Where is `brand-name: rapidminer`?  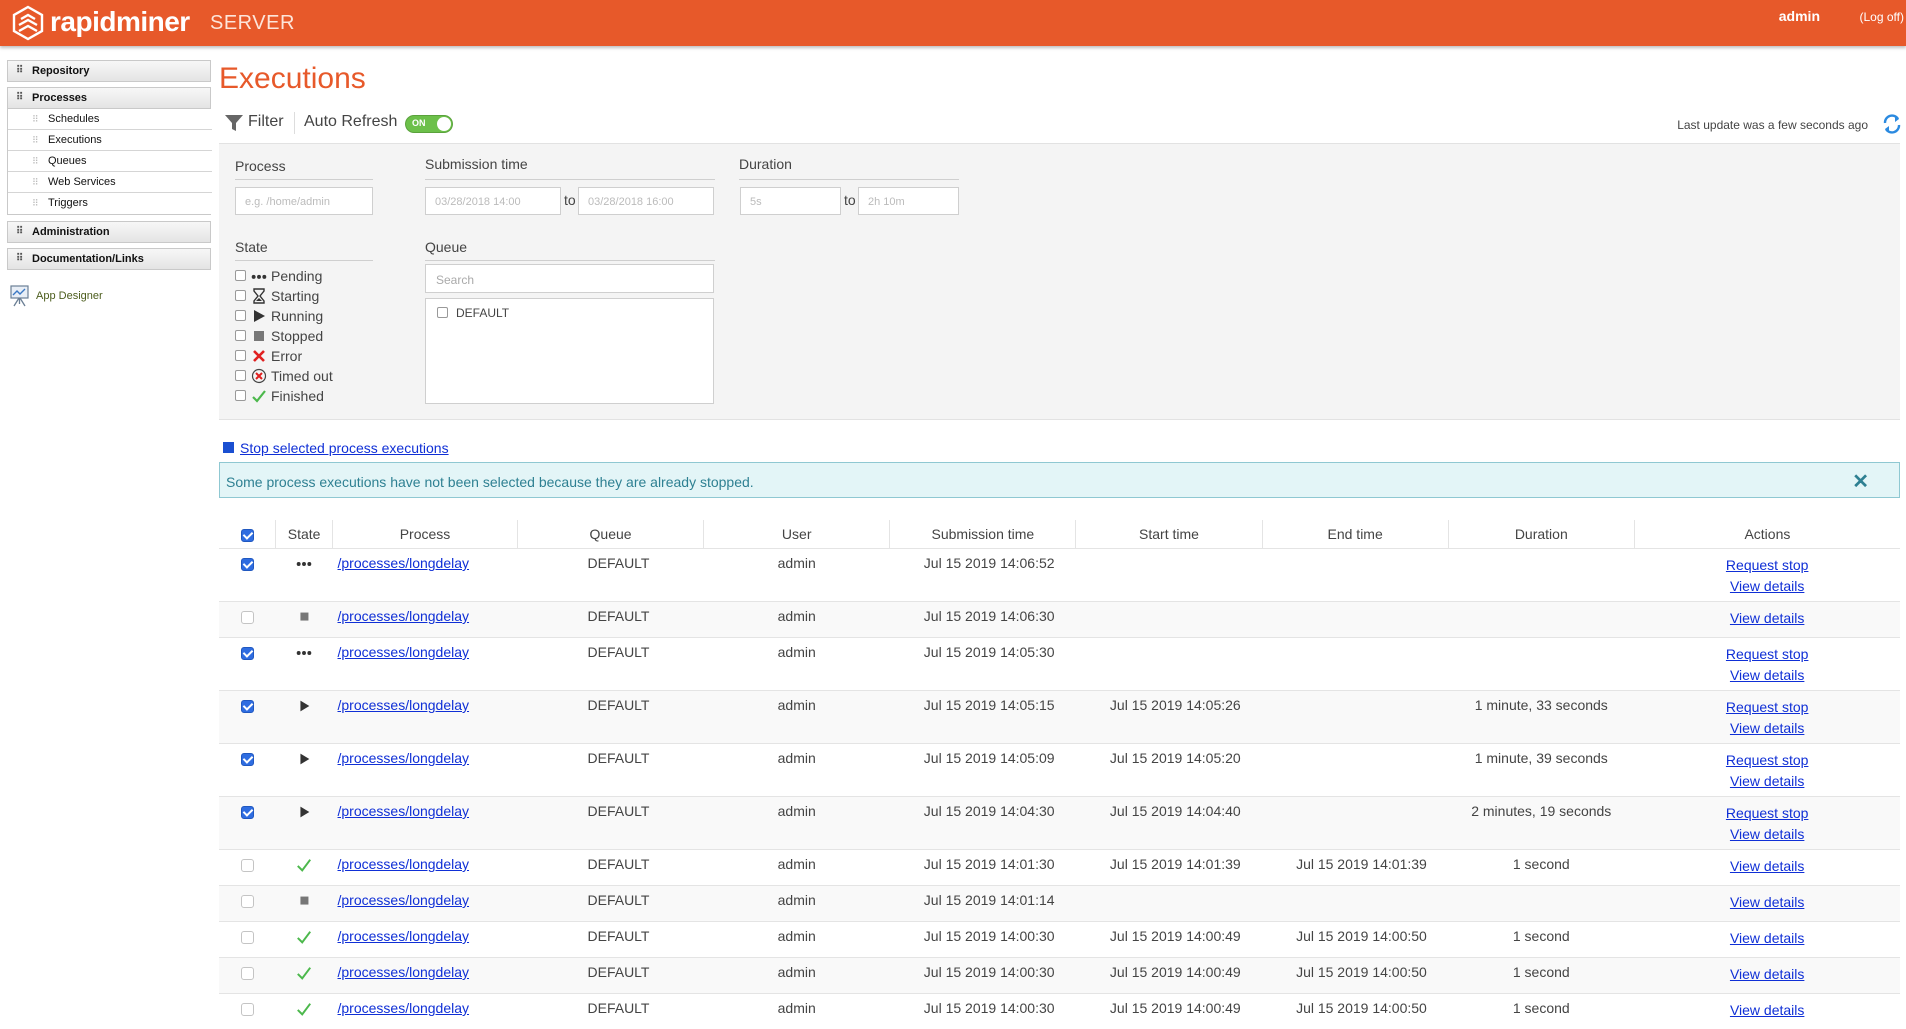 brand-name: rapidminer is located at coordinates (120, 22).